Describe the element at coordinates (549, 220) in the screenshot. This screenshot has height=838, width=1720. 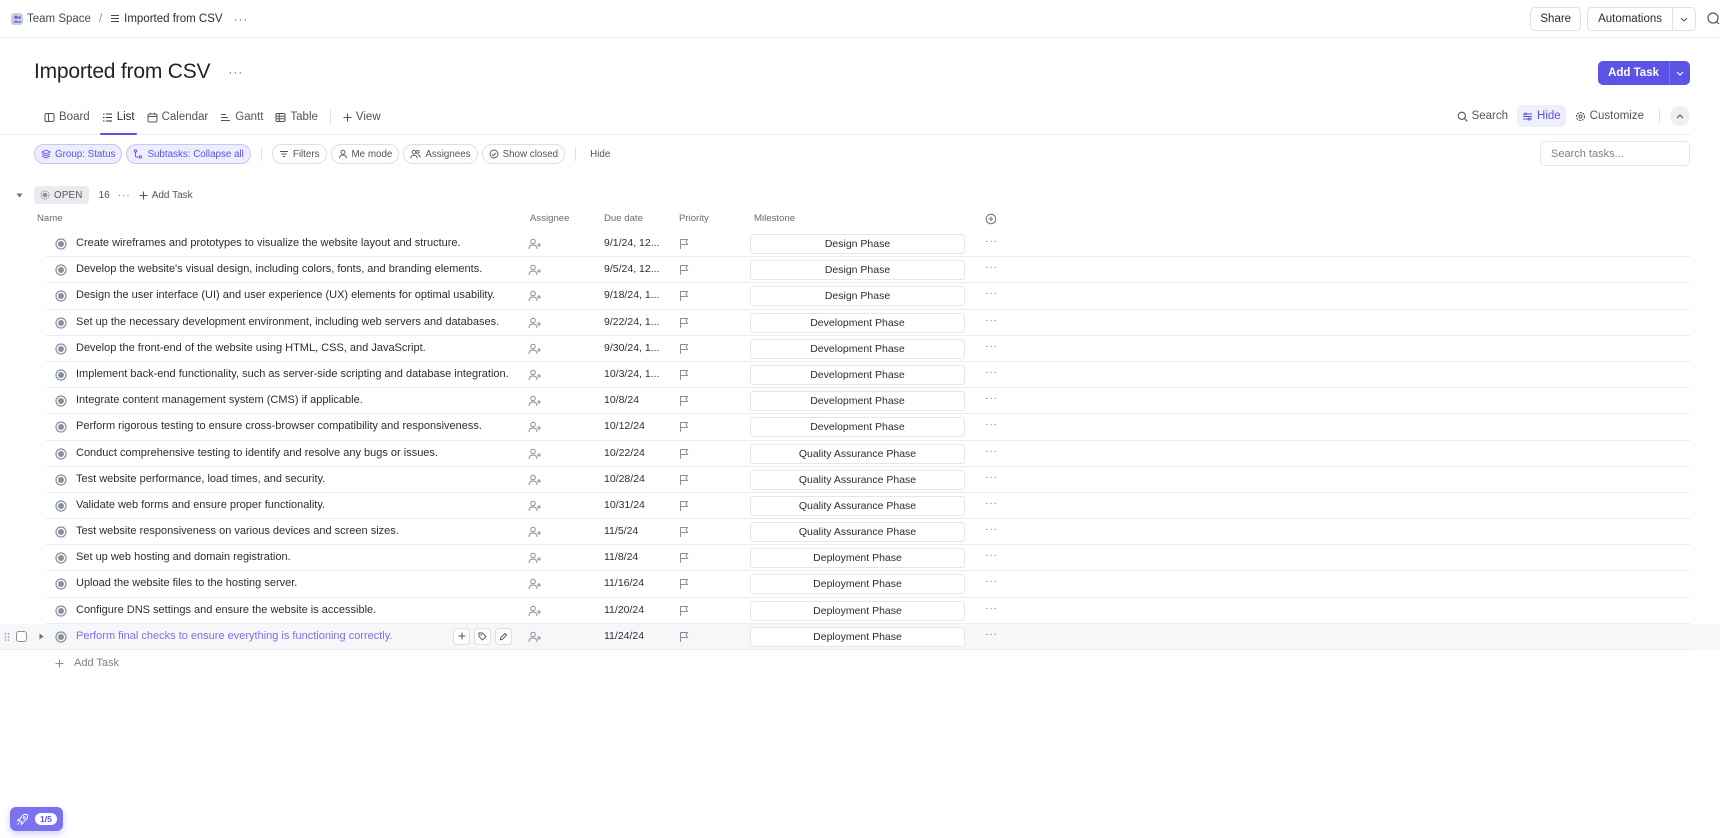
I see `column-header-assignee: Assignee` at that location.